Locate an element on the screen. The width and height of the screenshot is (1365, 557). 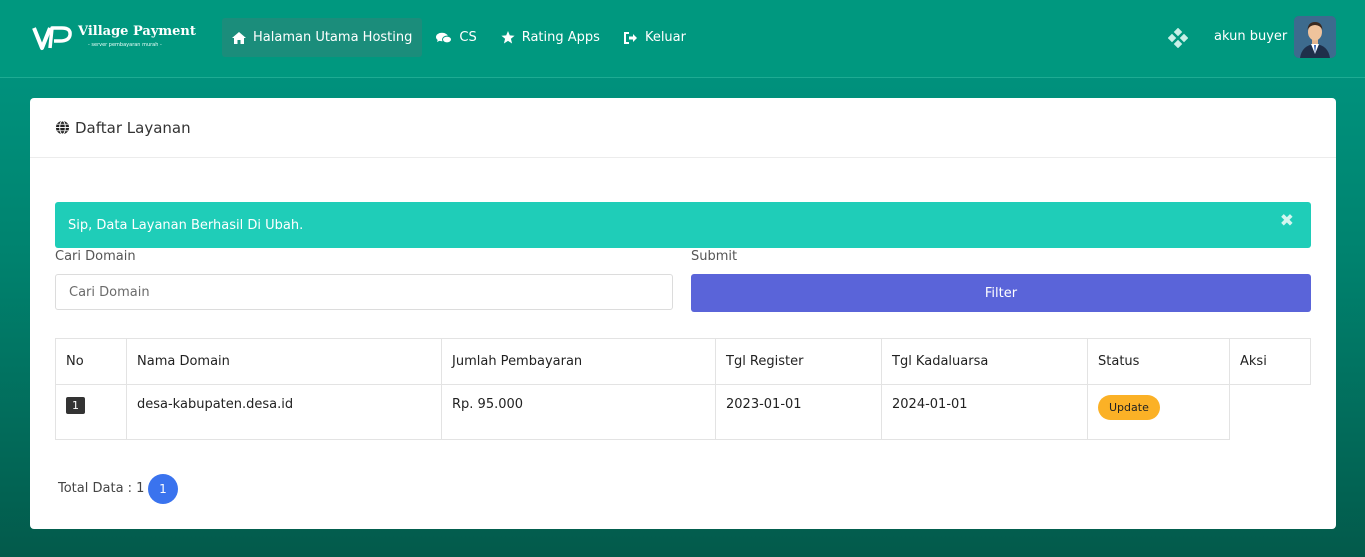
nav-home-hosting: Halaman Utama Hosting is located at coordinates (322, 37).